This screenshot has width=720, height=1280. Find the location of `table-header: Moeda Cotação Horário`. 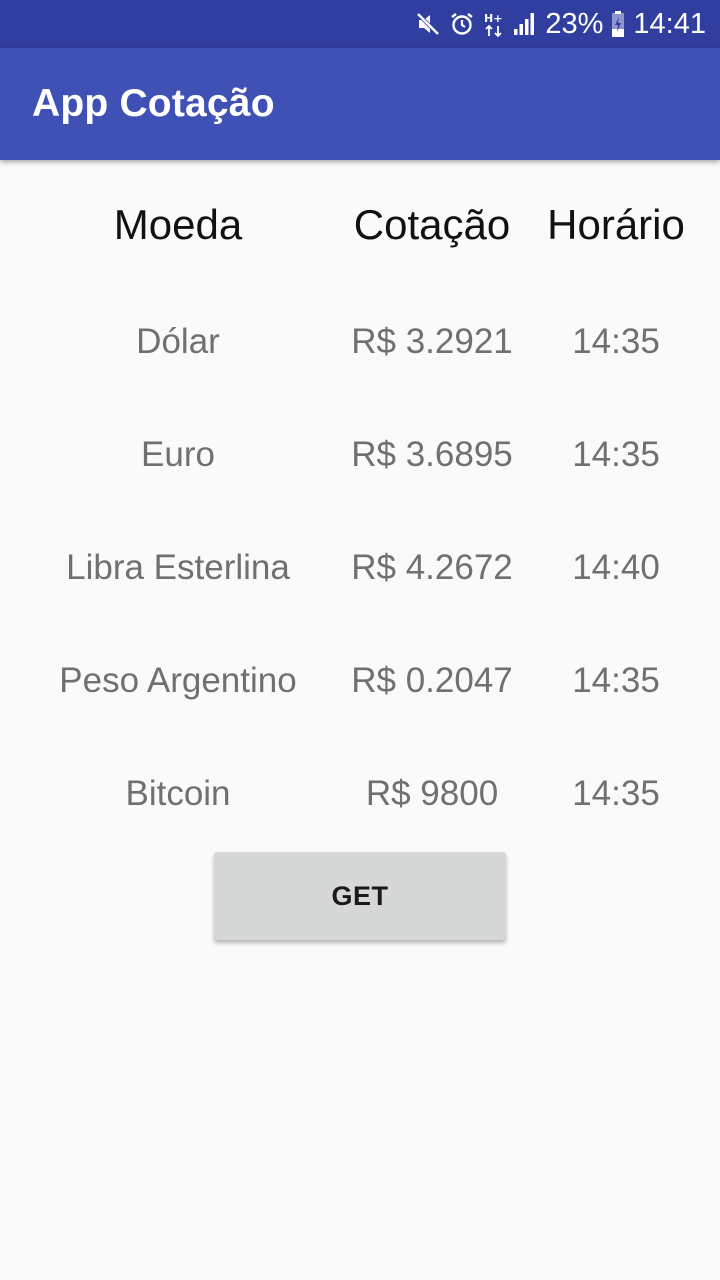

table-header: Moeda Cotação Horário is located at coordinates (360, 225).